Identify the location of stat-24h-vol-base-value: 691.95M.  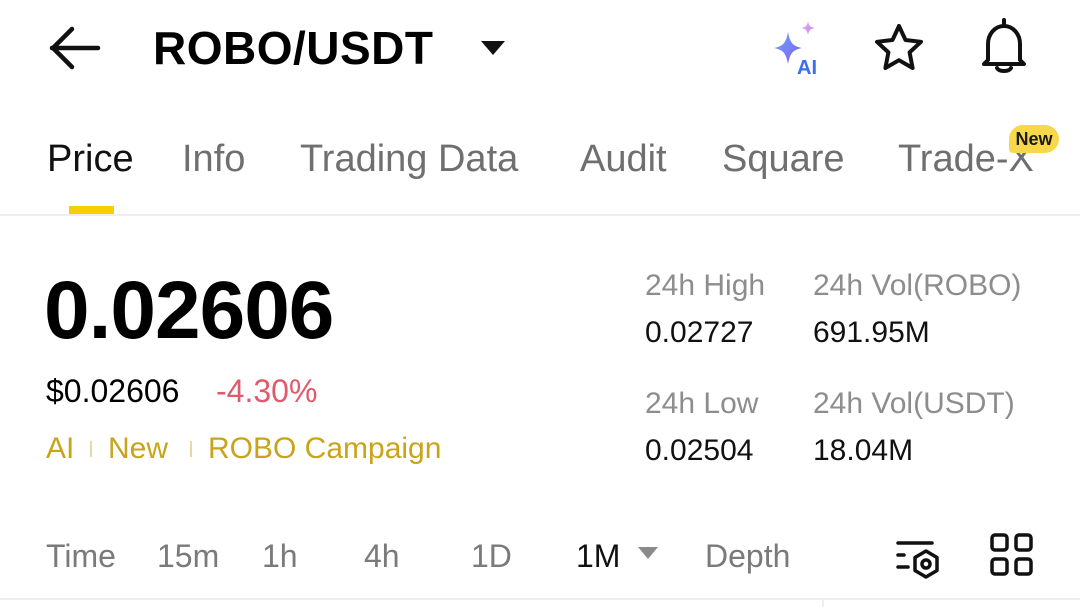
(871, 332).